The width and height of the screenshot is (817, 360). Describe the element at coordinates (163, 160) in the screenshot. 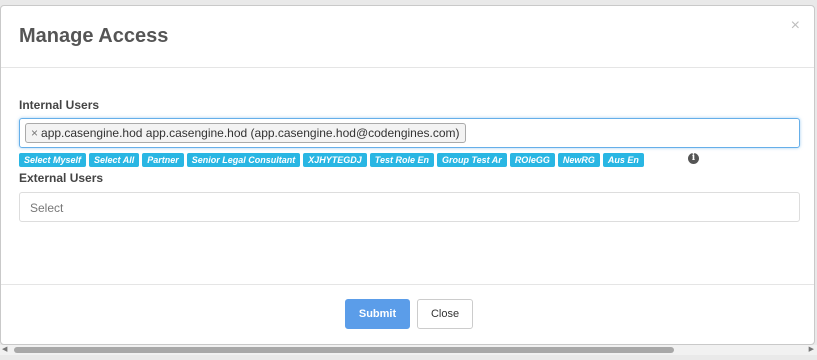

I see `chip-partner: Partner` at that location.